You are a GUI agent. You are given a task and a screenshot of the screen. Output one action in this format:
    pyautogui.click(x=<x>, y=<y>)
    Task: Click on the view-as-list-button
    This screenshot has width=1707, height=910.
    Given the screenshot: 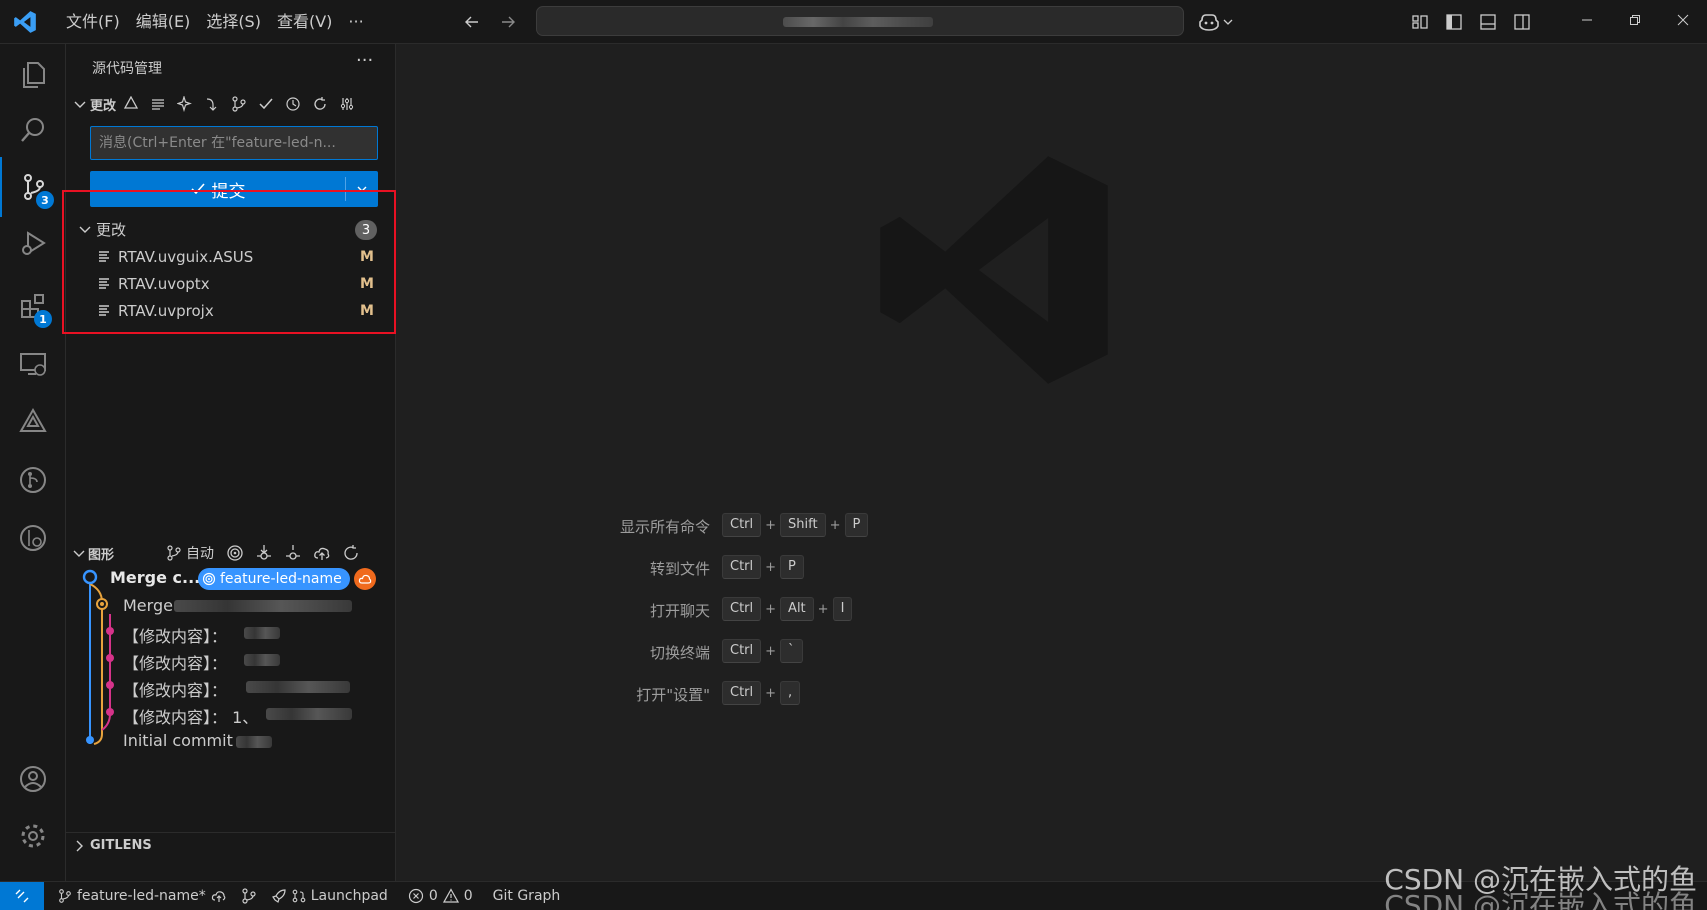 What is the action you would take?
    pyautogui.click(x=157, y=104)
    